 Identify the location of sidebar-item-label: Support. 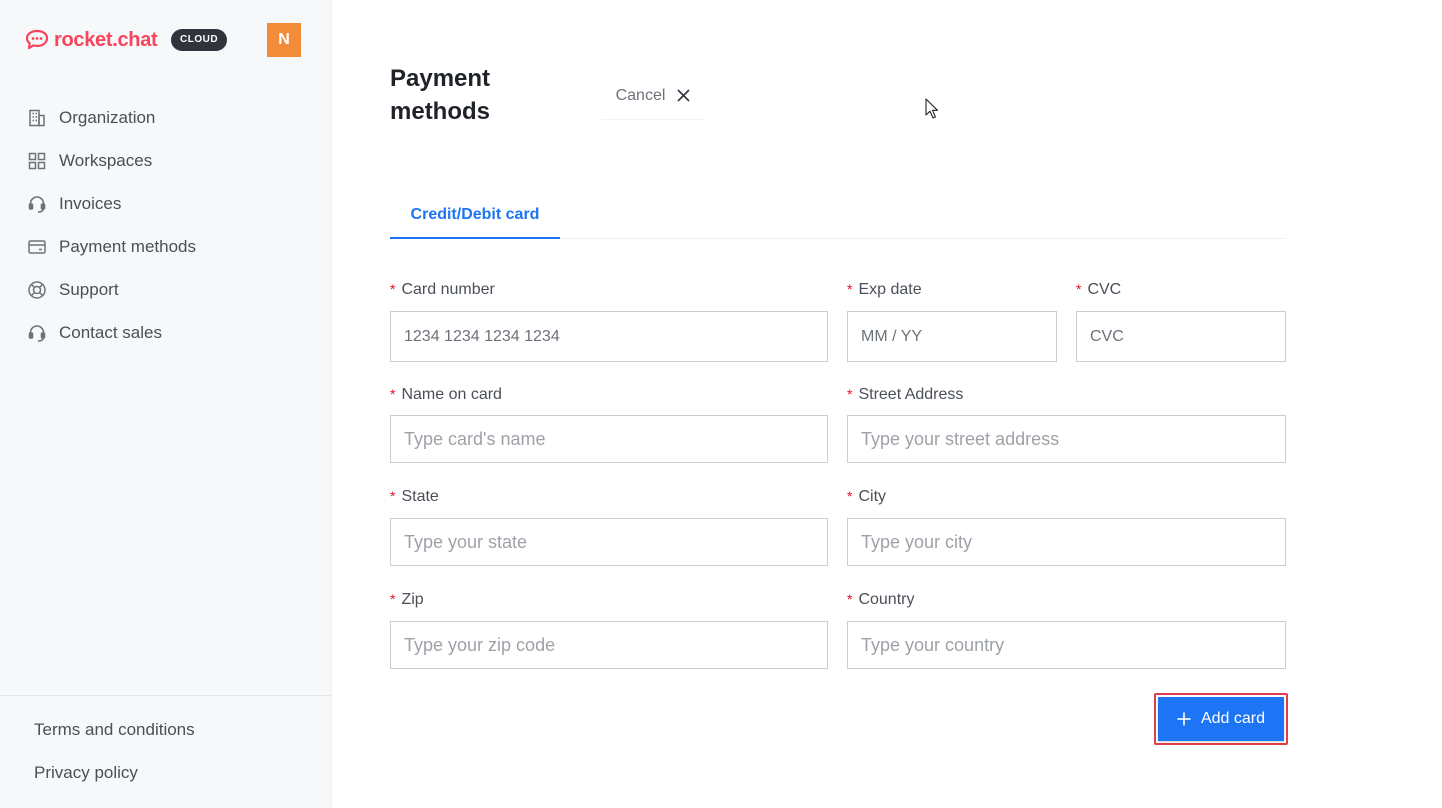
(89, 289).